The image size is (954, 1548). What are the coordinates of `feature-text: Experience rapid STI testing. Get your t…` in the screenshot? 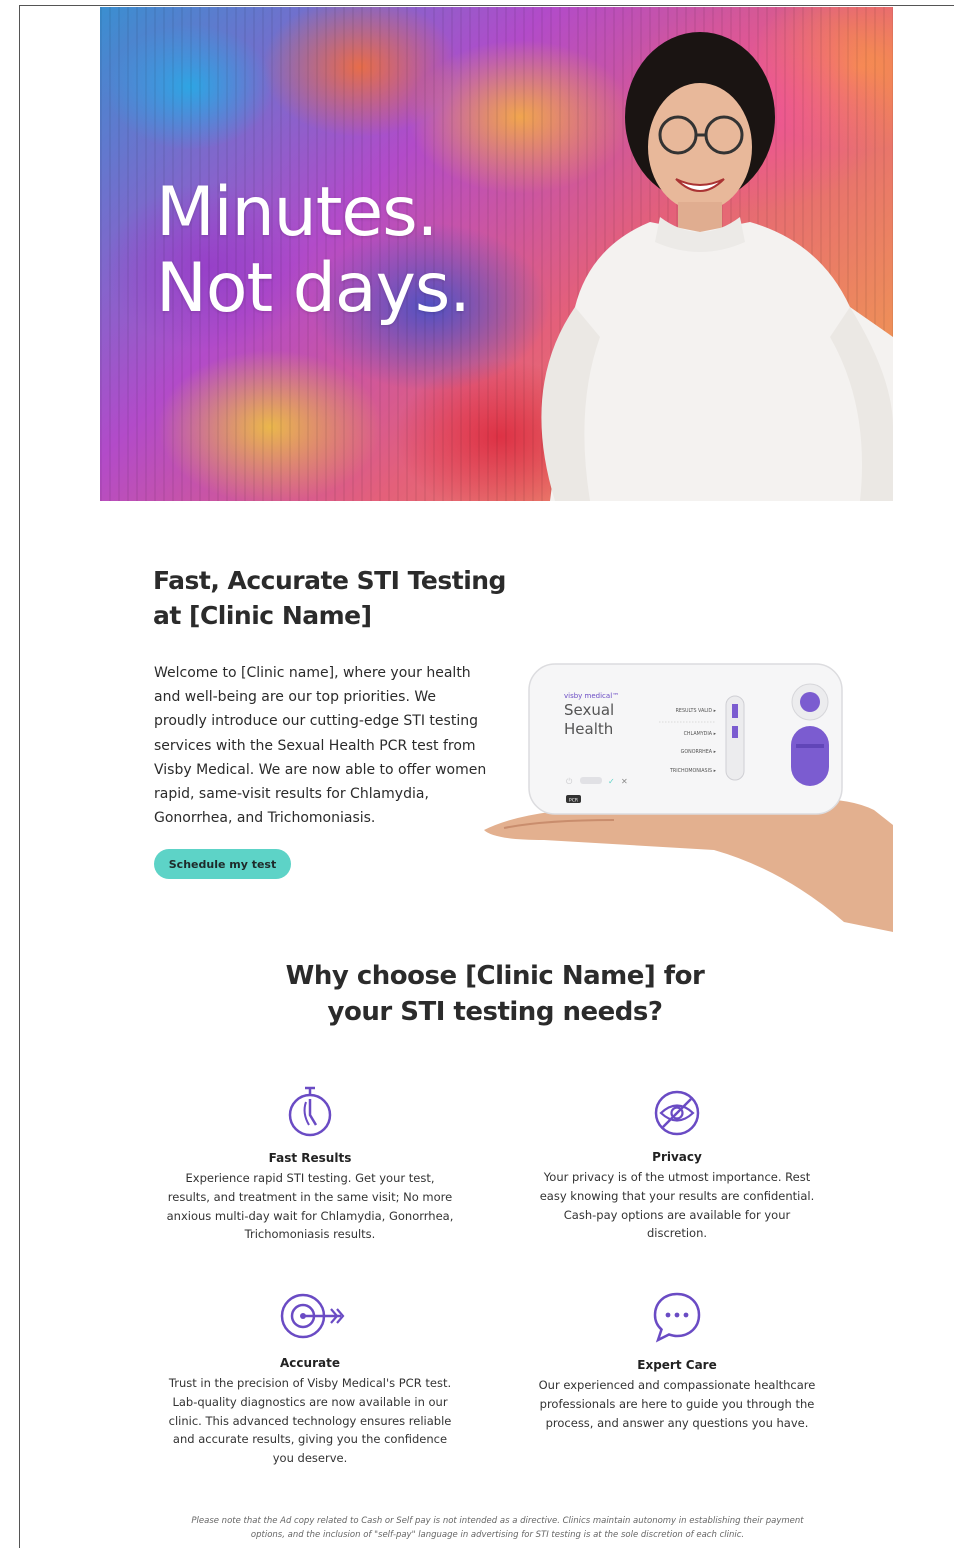 It's located at (310, 1206).